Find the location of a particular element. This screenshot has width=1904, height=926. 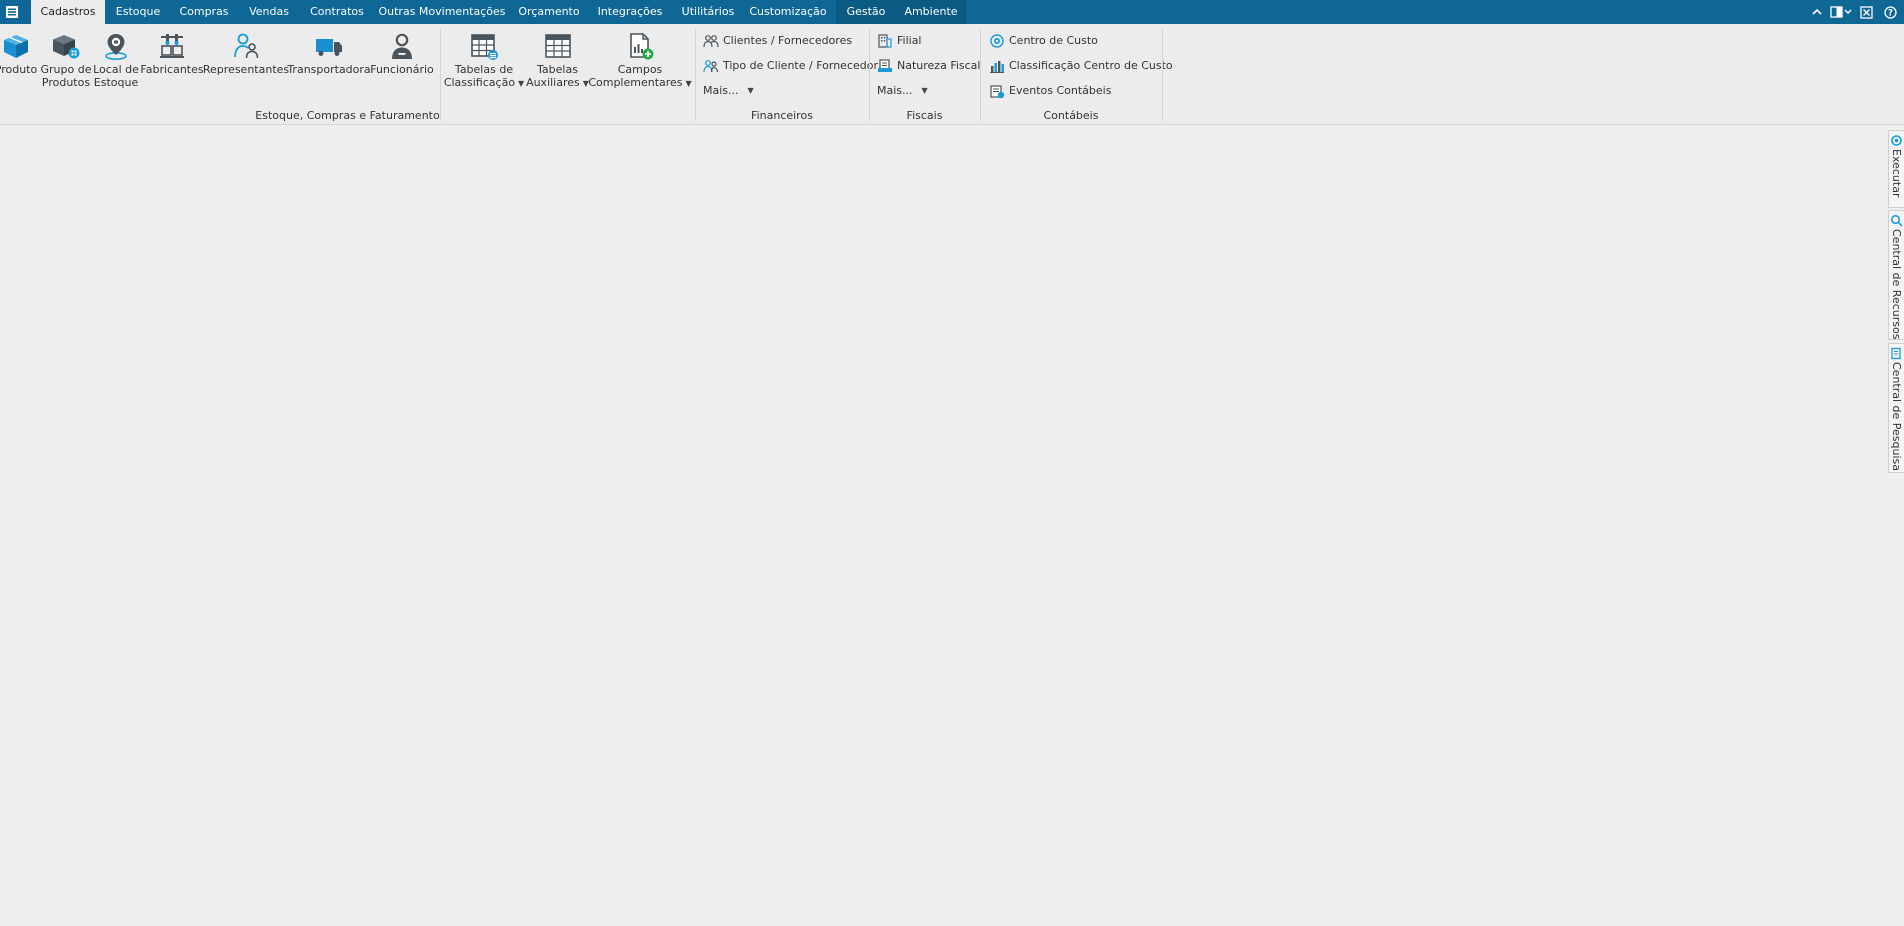

tipo-cliente-fornecedor-button: Tipo de Cliente / Fornecedor is located at coordinates (790, 66).